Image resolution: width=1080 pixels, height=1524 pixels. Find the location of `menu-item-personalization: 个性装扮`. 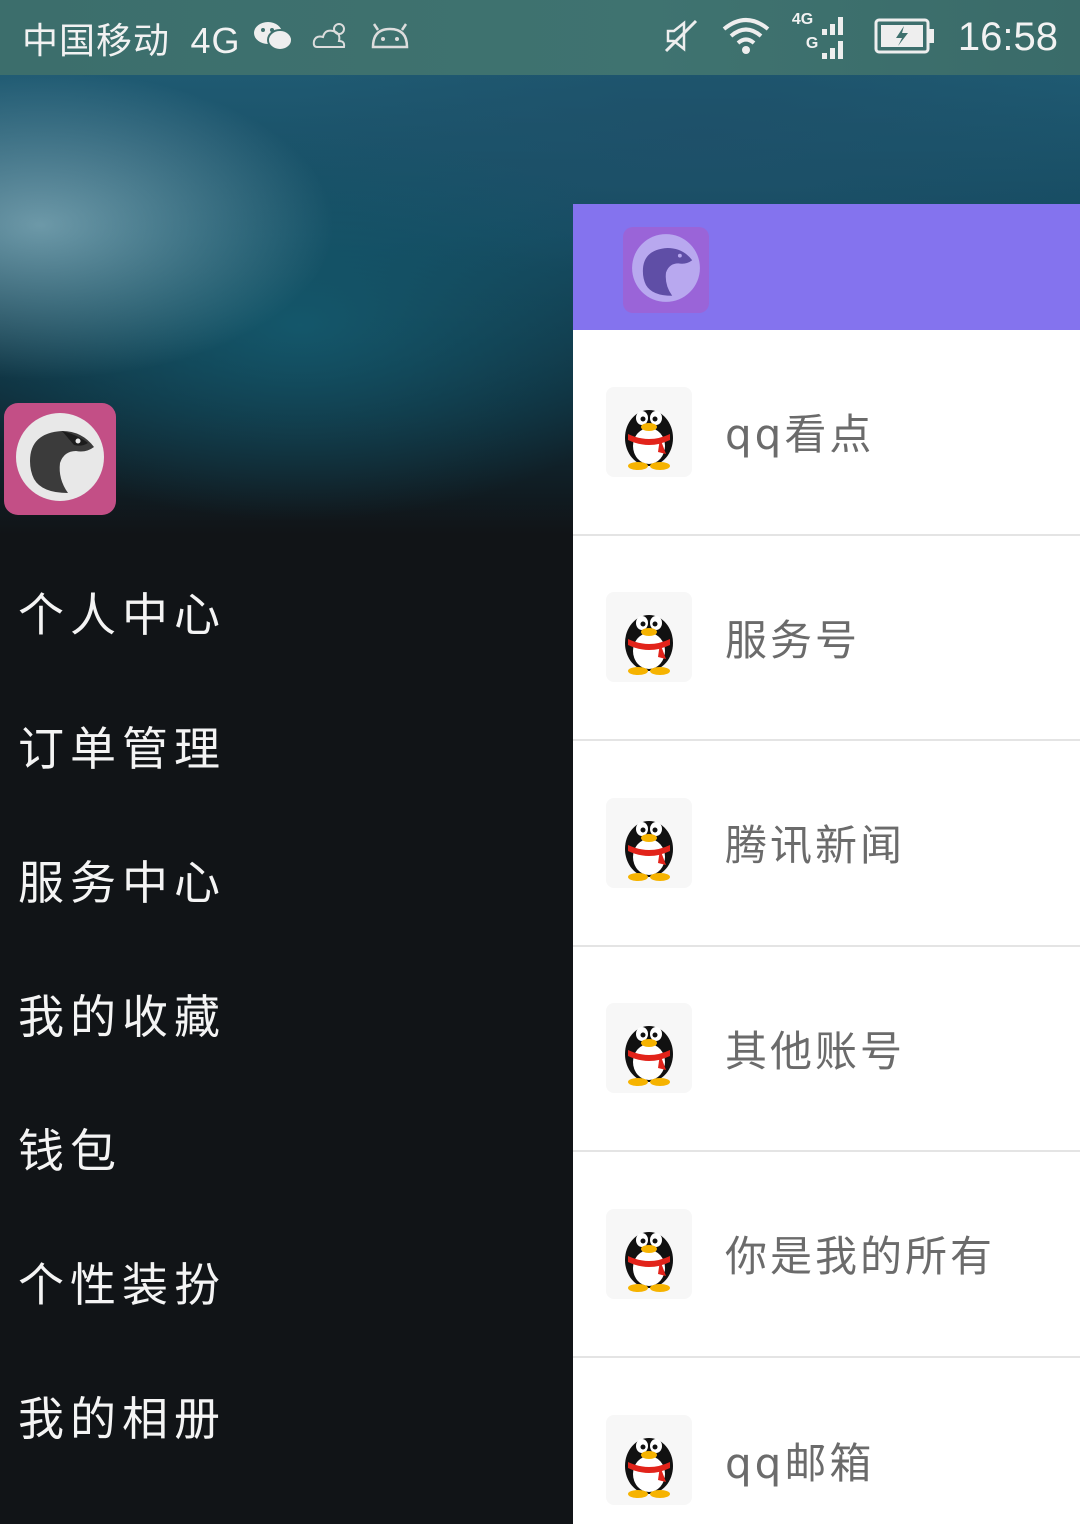

menu-item-personalization: 个性装扮 is located at coordinates (286, 1282).